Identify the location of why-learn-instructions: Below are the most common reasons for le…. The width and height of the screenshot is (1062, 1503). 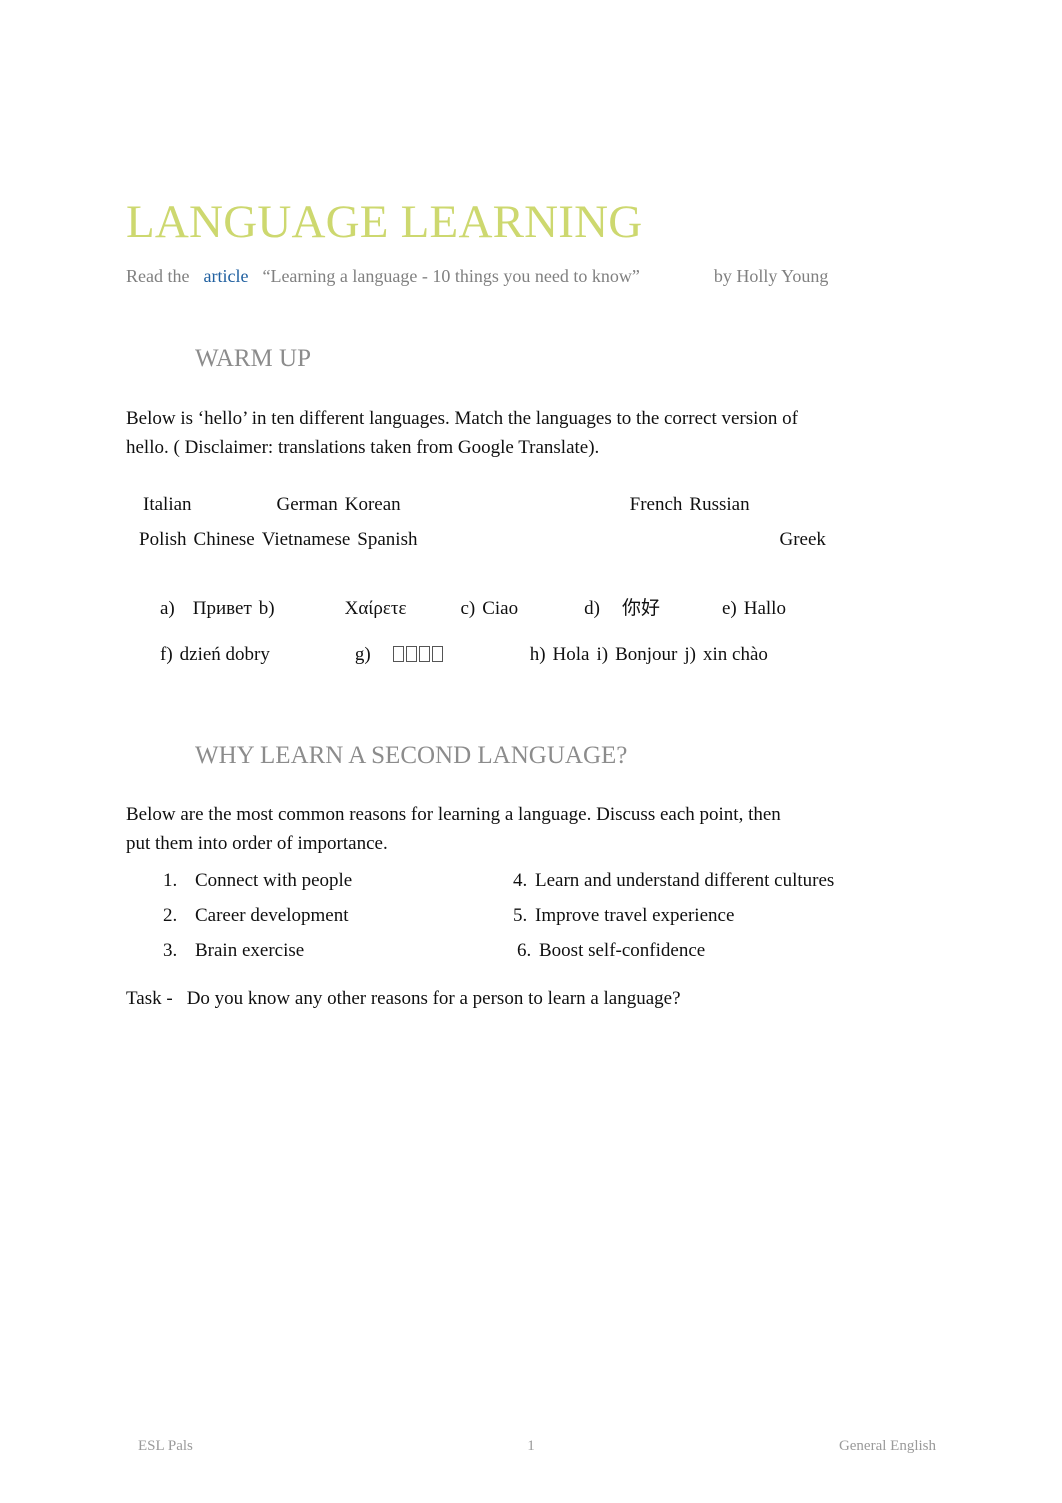
(480, 829).